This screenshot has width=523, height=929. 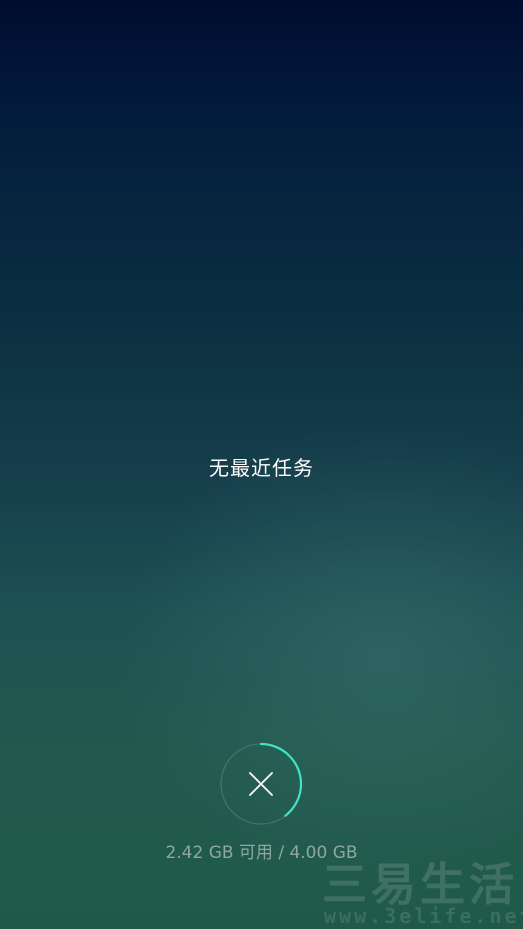 What do you see at coordinates (423, 916) in the screenshot?
I see `watermark-url-text: www.3elife.net` at bounding box center [423, 916].